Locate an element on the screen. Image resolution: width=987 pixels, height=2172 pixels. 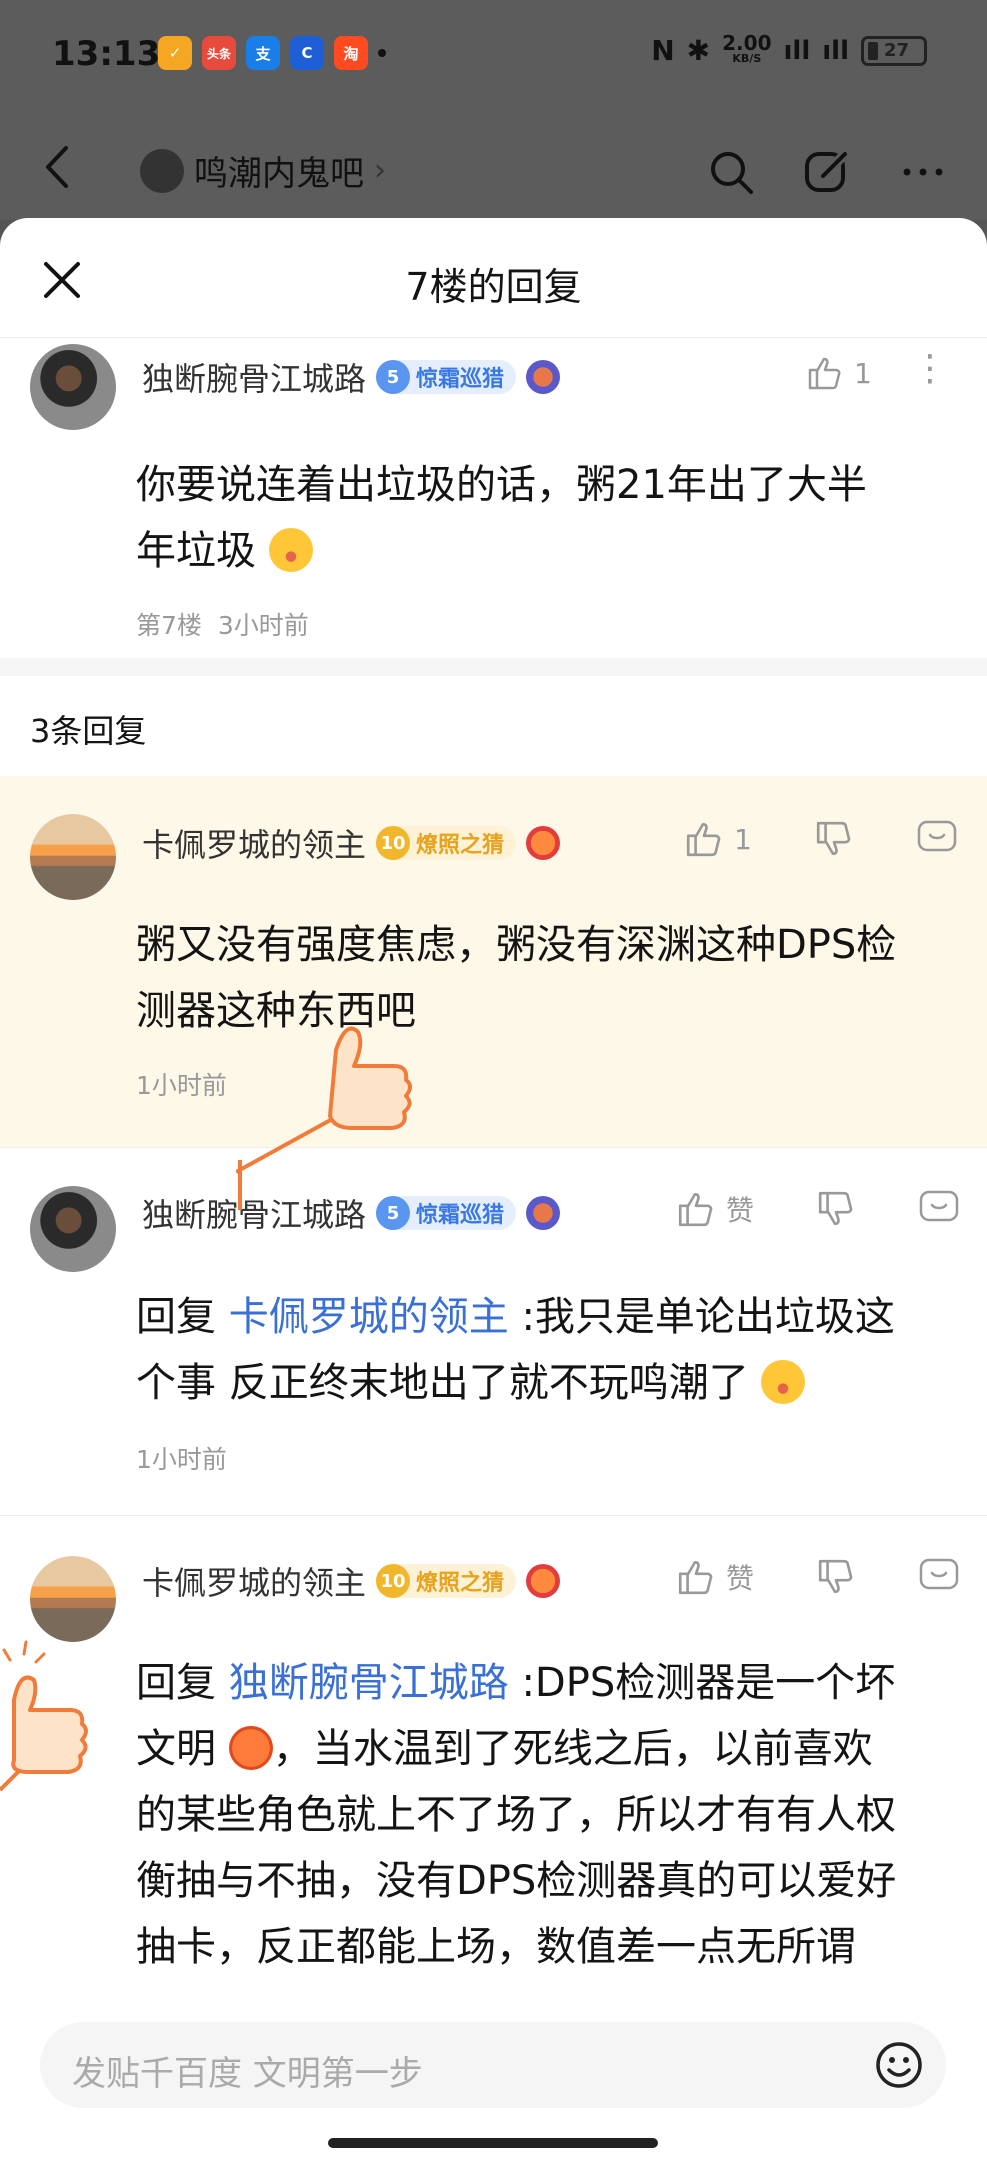
reply-text: 回复 卡佩罗城的领主 :我只是单论出垃圾这 个事 反正终末地出了就不玩鸣潮了 is located at coordinates (515, 1350).